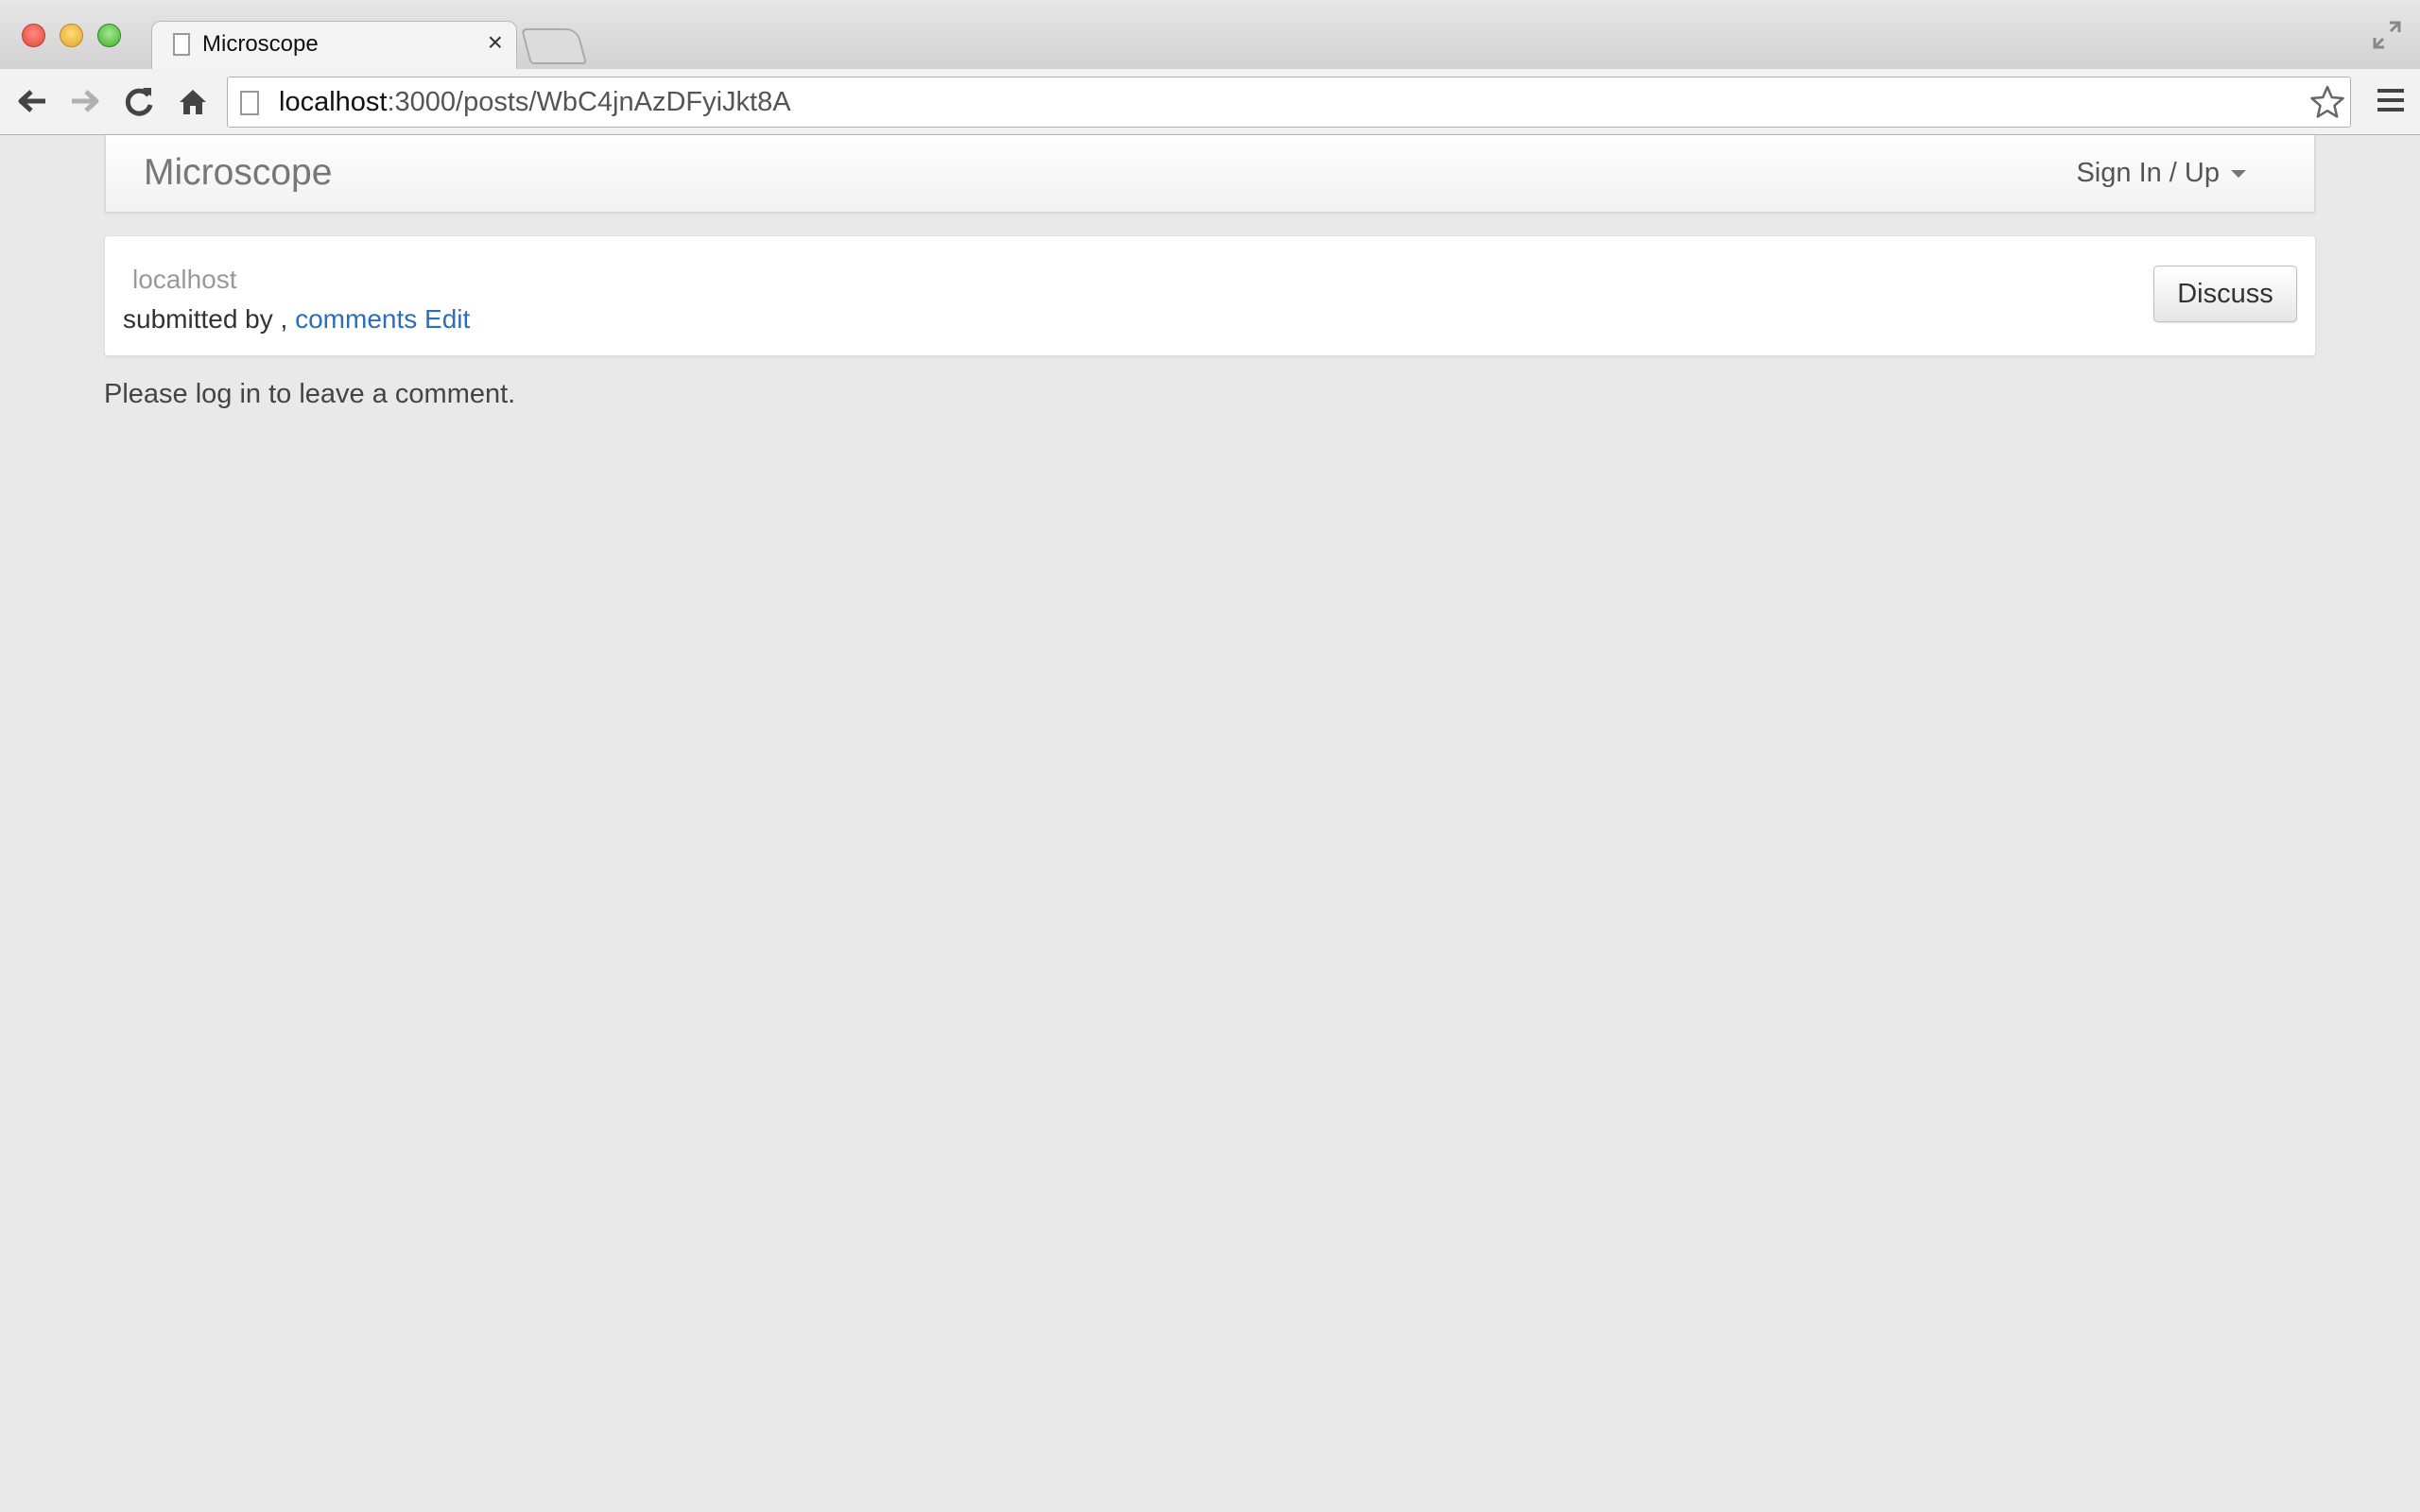  Describe the element at coordinates (334, 45) in the screenshot. I see `browser-tab: Microscope ×` at that location.